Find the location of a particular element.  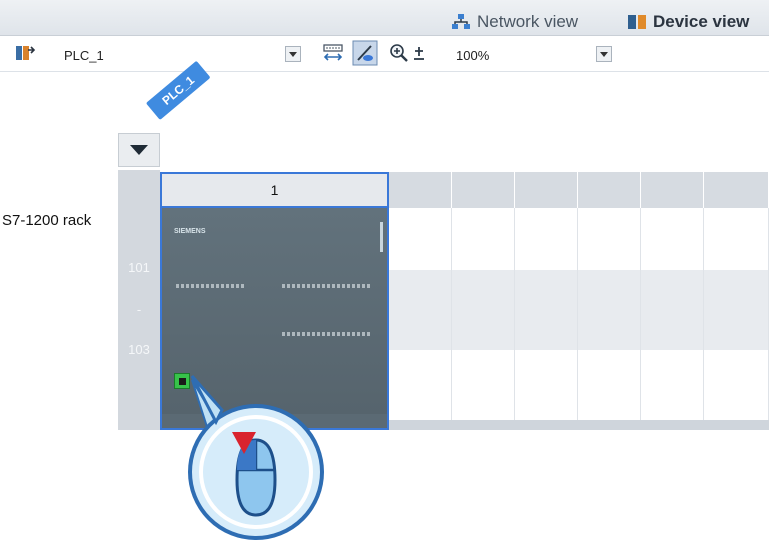

device-overview-icon is located at coordinates (25, 55).